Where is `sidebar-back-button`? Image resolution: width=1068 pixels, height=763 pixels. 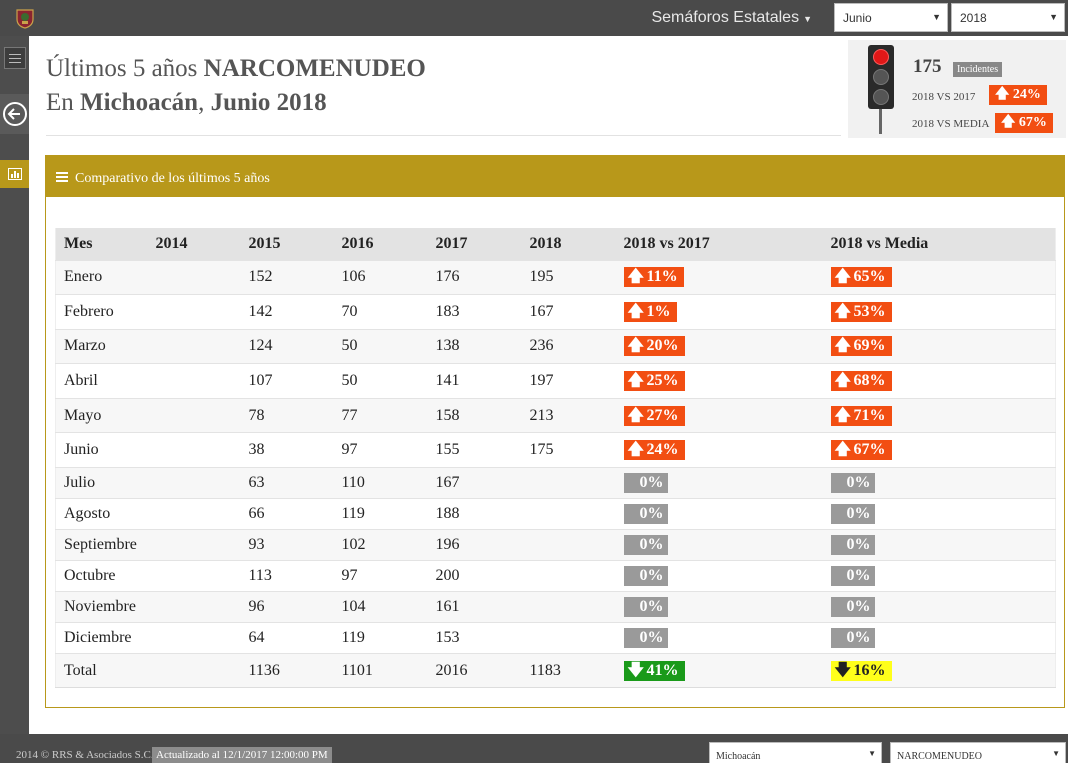 sidebar-back-button is located at coordinates (14, 114).